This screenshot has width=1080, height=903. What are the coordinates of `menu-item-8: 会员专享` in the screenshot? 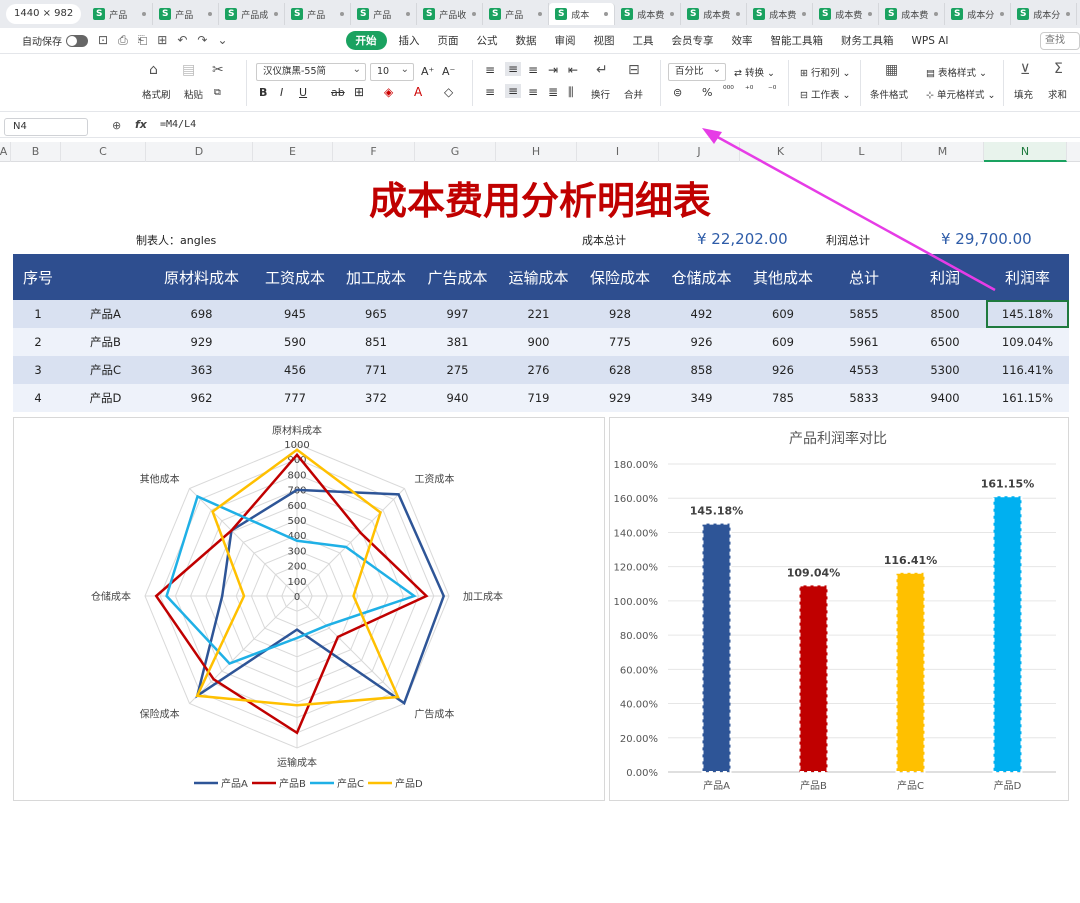 It's located at (693, 40).